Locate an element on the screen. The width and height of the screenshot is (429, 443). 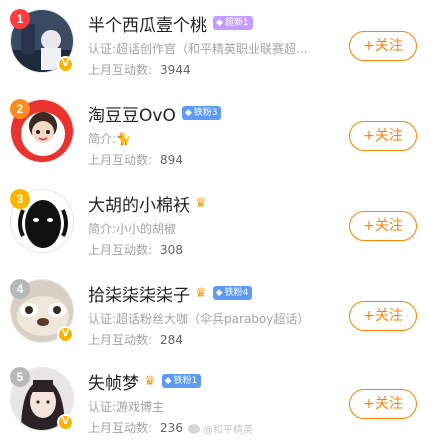
watermark-text: @和平精英 is located at coordinates (228, 430).